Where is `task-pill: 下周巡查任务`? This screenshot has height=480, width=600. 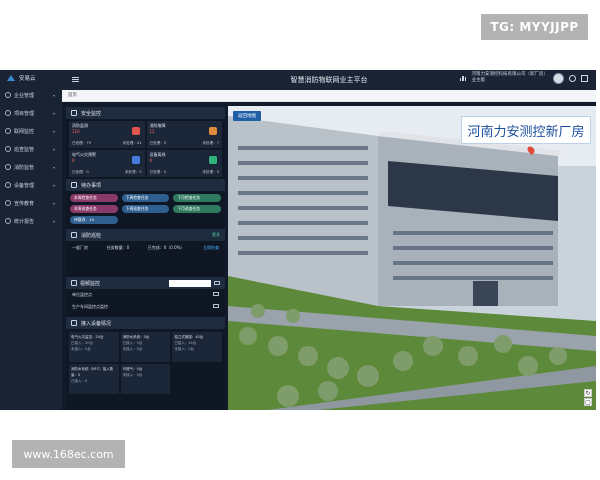 task-pill: 下周巡查任务 is located at coordinates (145, 209).